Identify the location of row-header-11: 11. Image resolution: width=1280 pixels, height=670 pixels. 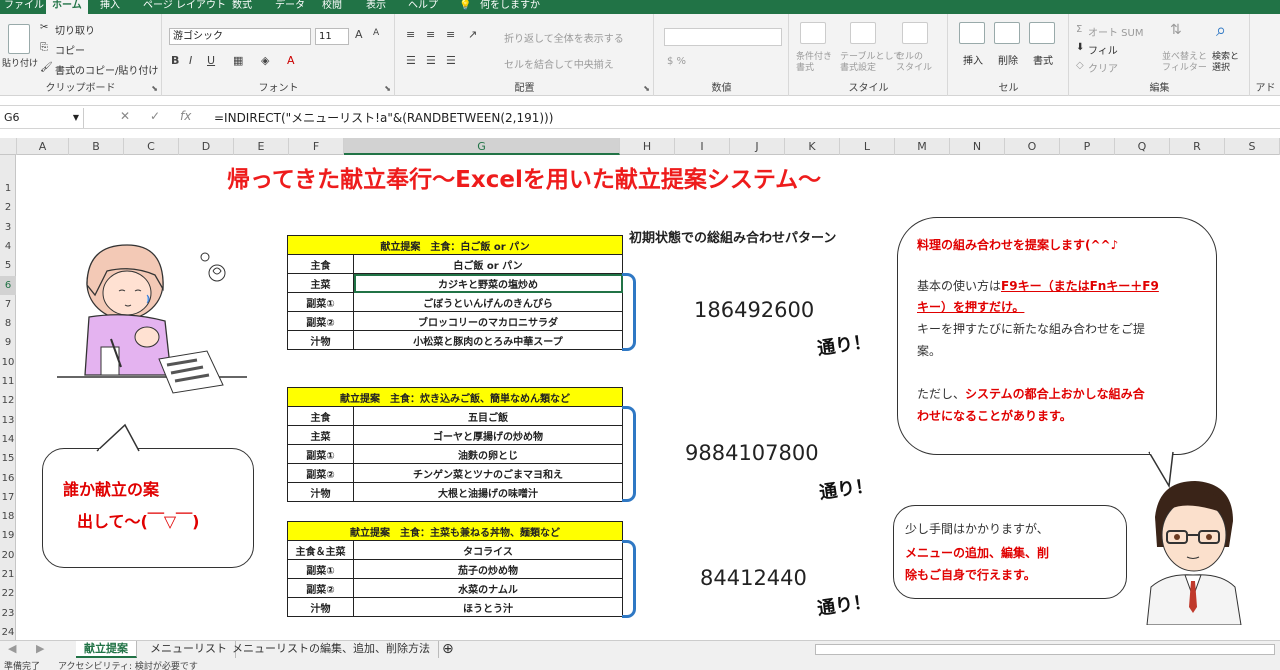
(8, 381).